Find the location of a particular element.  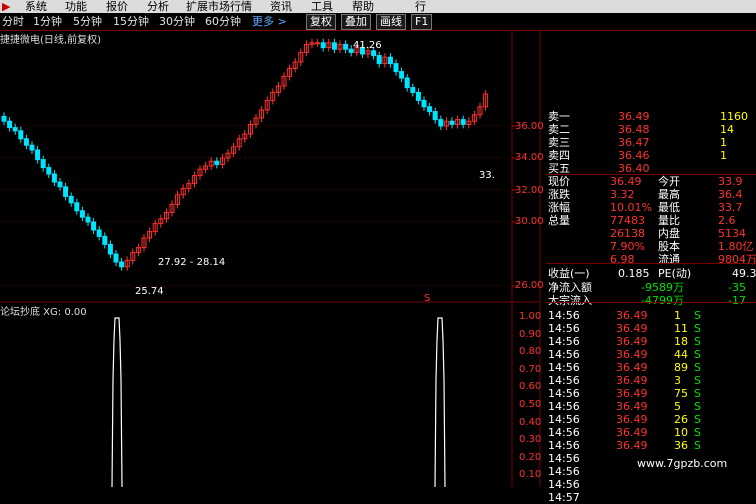

indicator-series is located at coordinates (278, 402).